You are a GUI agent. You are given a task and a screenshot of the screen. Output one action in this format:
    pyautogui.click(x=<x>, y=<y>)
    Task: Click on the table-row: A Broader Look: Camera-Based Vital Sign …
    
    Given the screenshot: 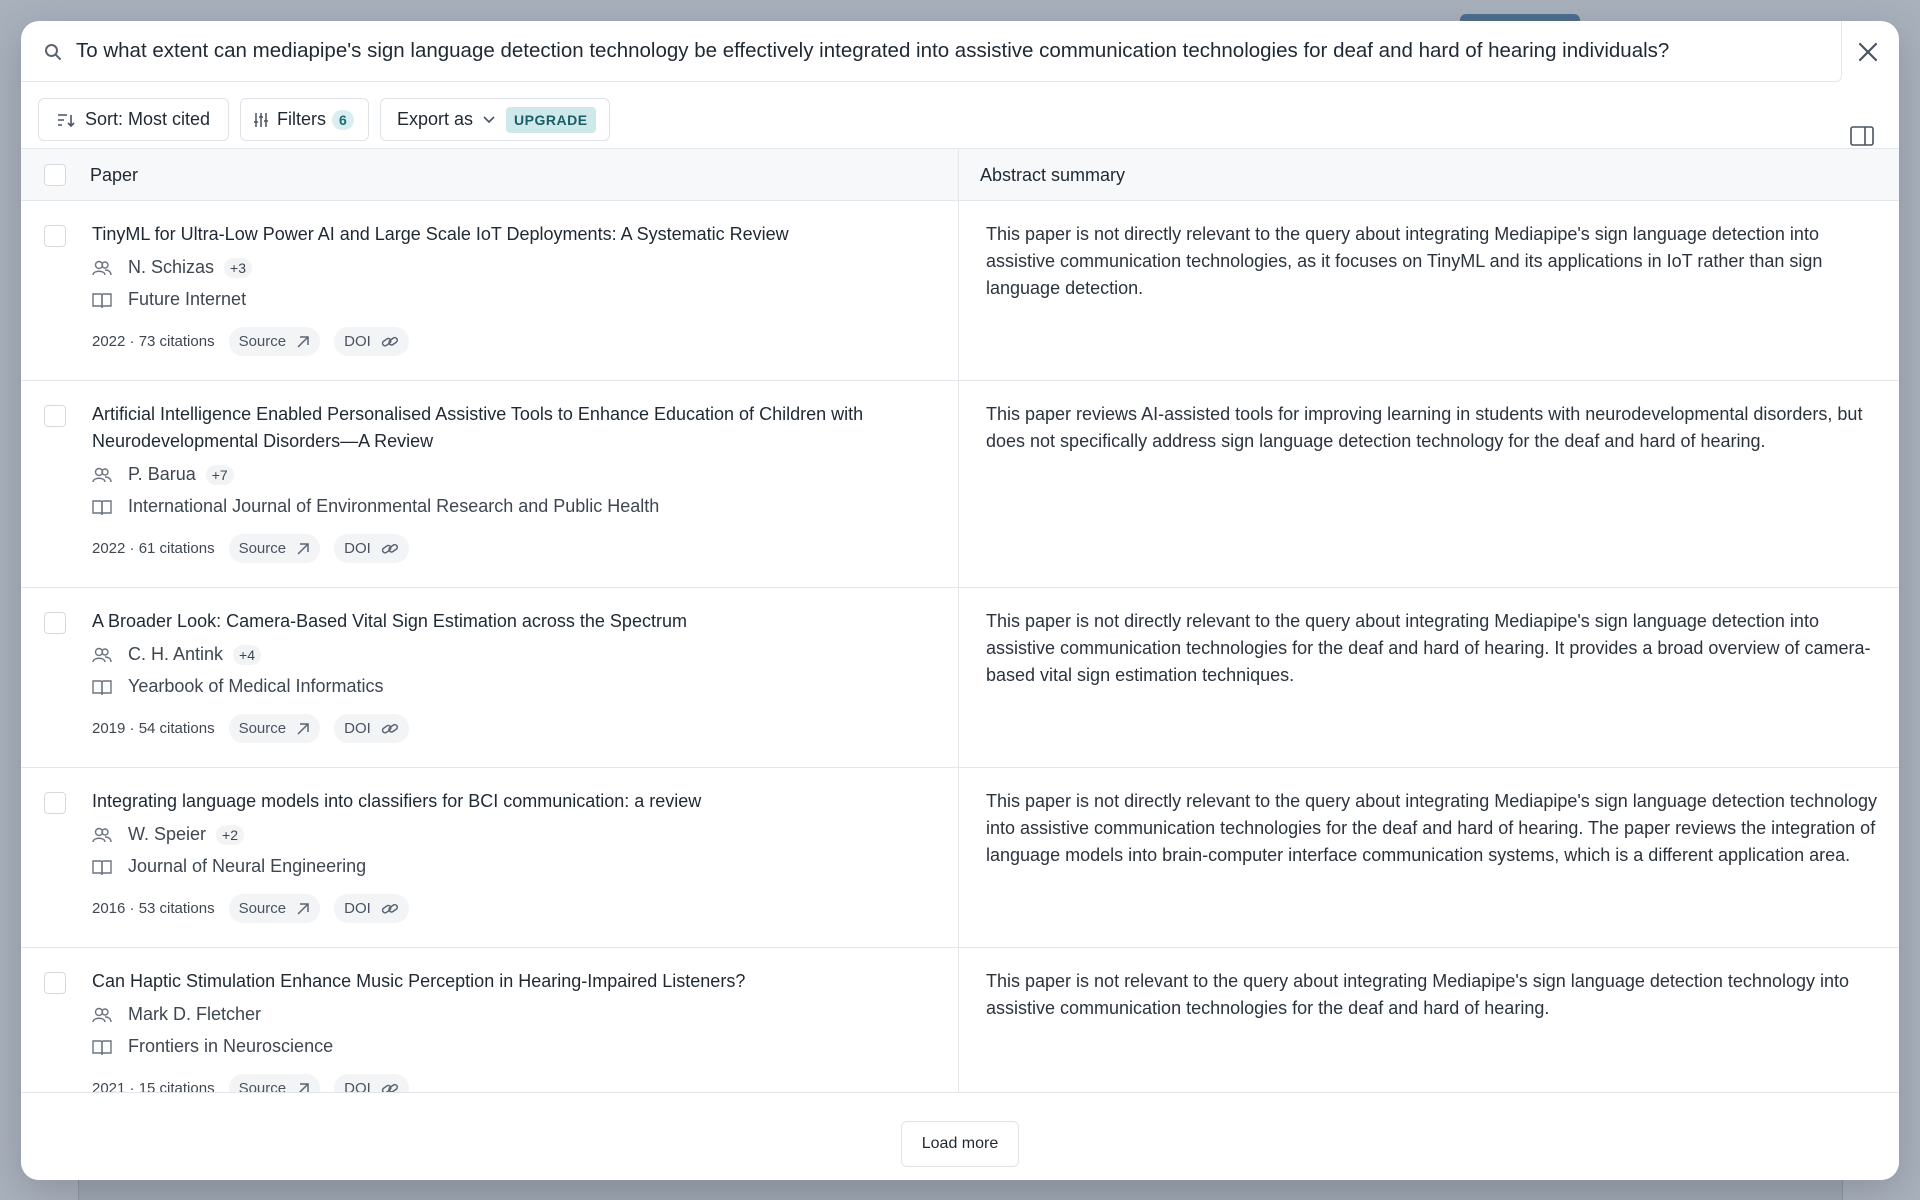 What is the action you would take?
    pyautogui.click(x=960, y=678)
    